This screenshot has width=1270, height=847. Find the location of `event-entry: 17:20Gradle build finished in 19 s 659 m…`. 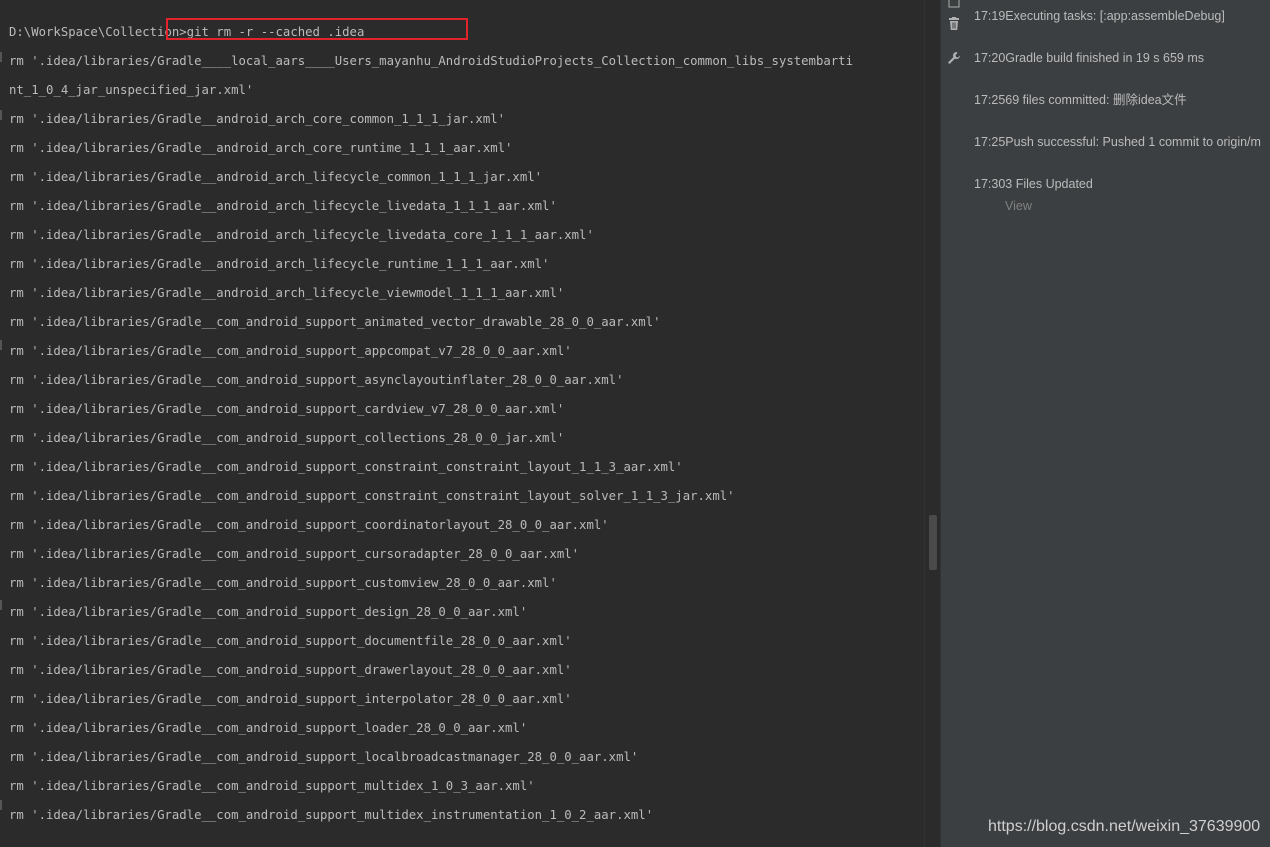

event-entry: 17:20Gradle build finished in 19 s 659 m… is located at coordinates (1089, 58).